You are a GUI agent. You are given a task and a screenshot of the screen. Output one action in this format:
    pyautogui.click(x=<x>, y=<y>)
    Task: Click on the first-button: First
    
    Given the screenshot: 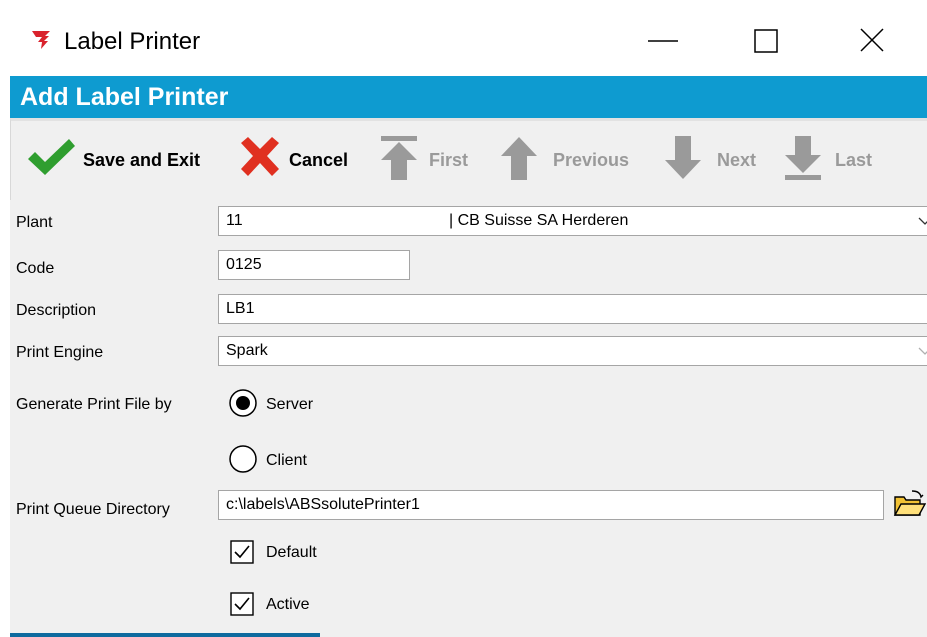 What is the action you would take?
    pyautogui.click(x=431, y=159)
    